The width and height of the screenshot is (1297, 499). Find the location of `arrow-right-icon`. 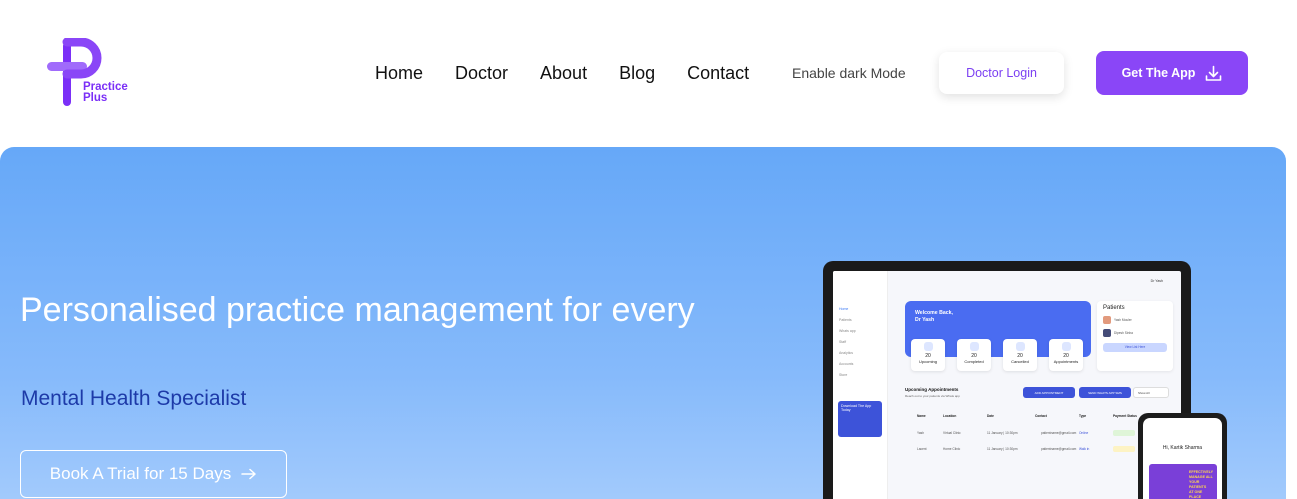

arrow-right-icon is located at coordinates (248, 474).